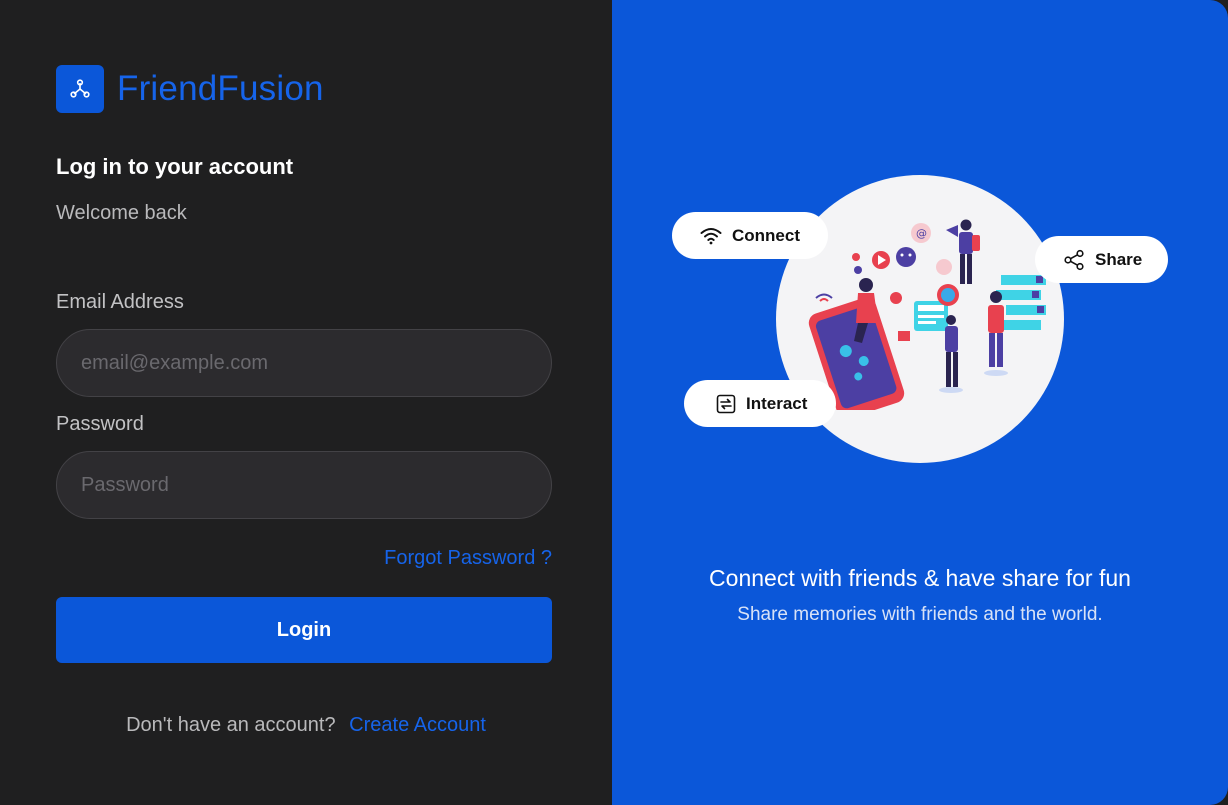 The width and height of the screenshot is (1228, 805). What do you see at coordinates (304, 363) in the screenshot?
I see `email-field` at bounding box center [304, 363].